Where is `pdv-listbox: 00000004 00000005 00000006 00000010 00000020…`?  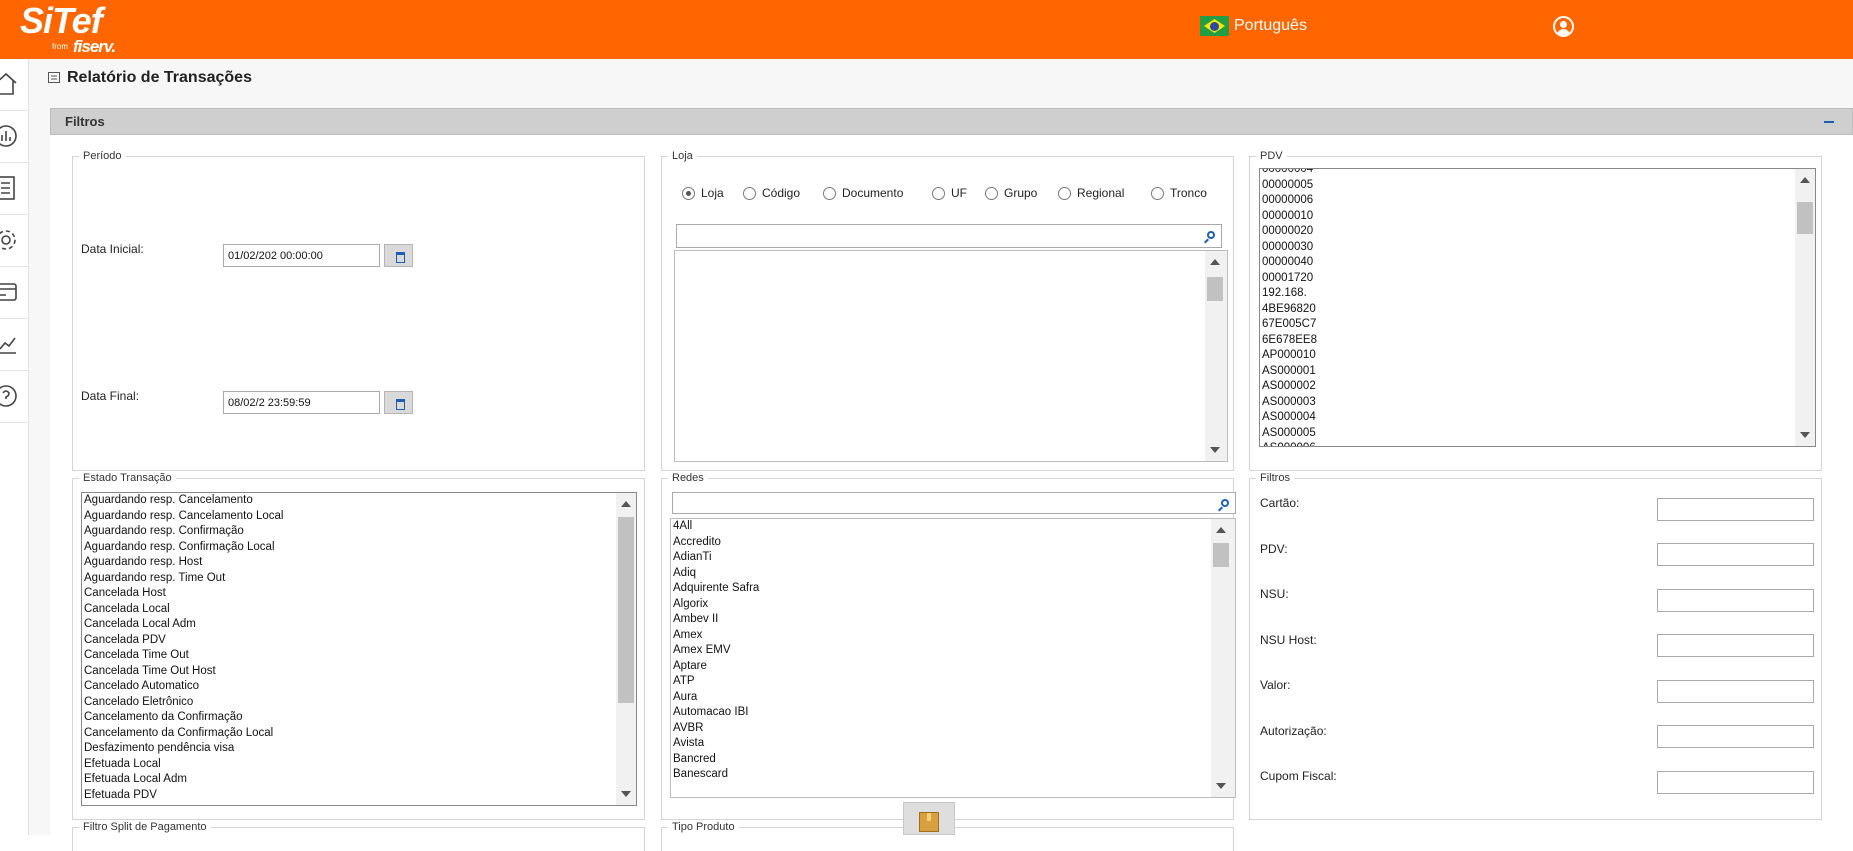 pdv-listbox: 00000004 00000005 00000006 00000010 00000020… is located at coordinates (1537, 307).